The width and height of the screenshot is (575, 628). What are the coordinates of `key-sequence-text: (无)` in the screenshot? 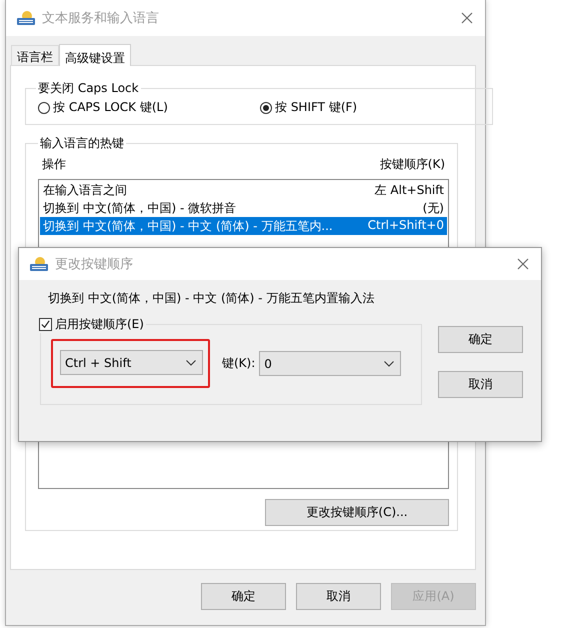 It's located at (433, 208).